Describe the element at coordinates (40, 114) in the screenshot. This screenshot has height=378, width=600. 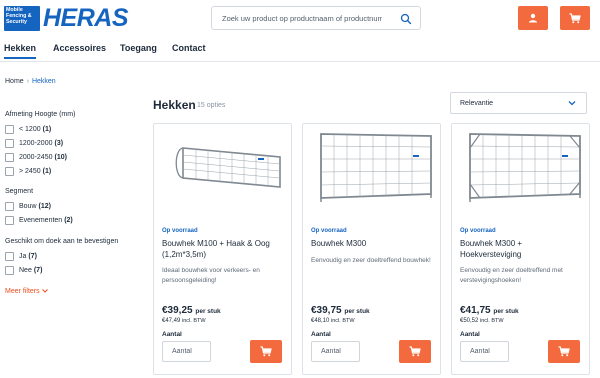
I see `filter-height-title: Afmeting Hoogte (mm)` at that location.